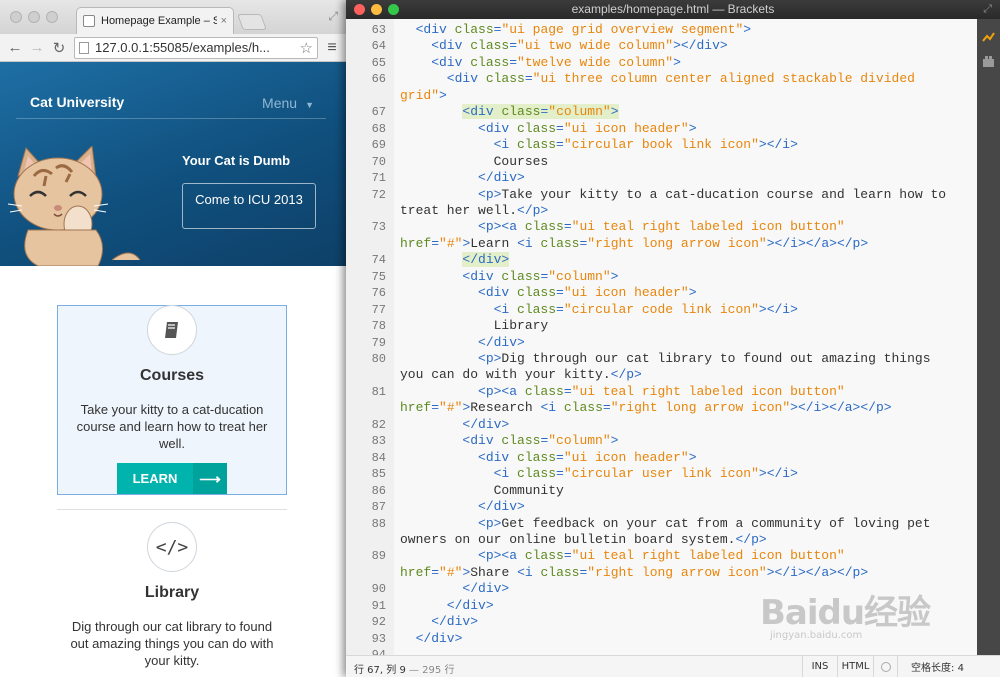 Image resolution: width=1000 pixels, height=677 pixels. I want to click on hamburger-menu-icon: ≡, so click(332, 48).